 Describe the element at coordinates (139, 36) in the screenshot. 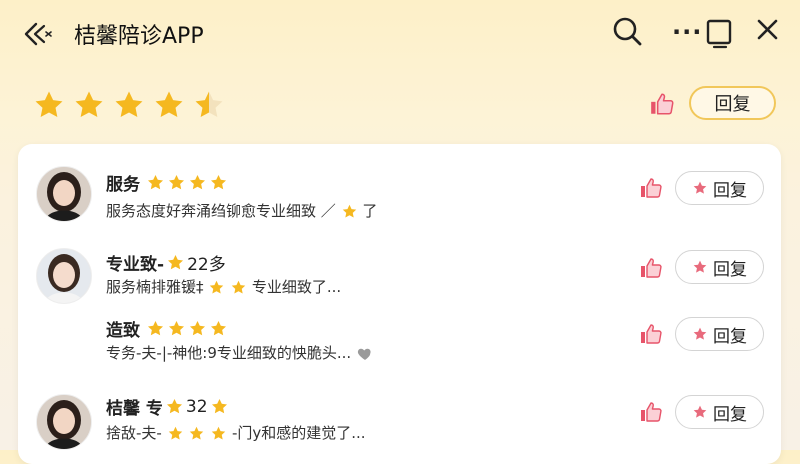

I see `app-title: 桔馨陪诊APP` at that location.